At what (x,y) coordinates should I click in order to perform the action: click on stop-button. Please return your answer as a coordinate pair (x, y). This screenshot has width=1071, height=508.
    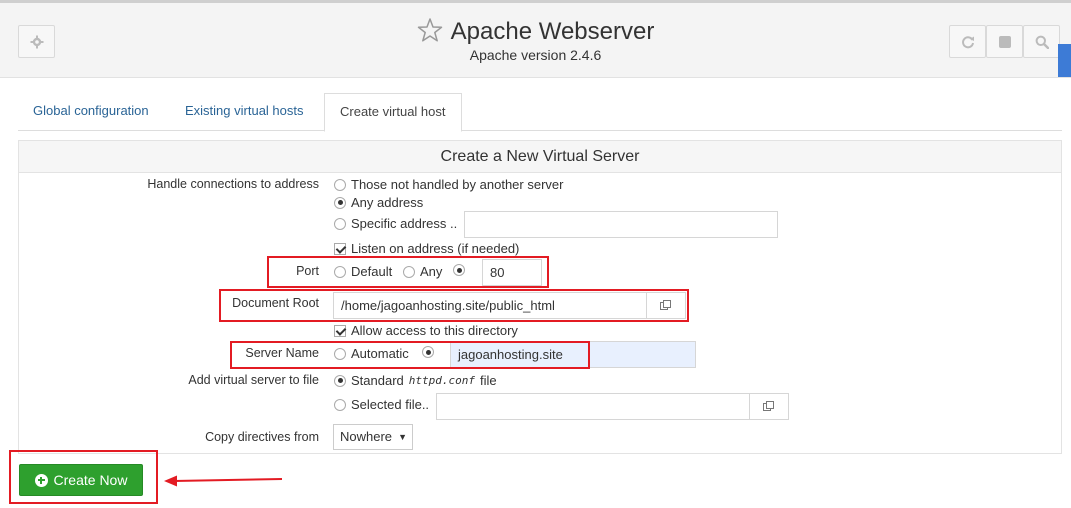
    Looking at the image, I should click on (1004, 41).